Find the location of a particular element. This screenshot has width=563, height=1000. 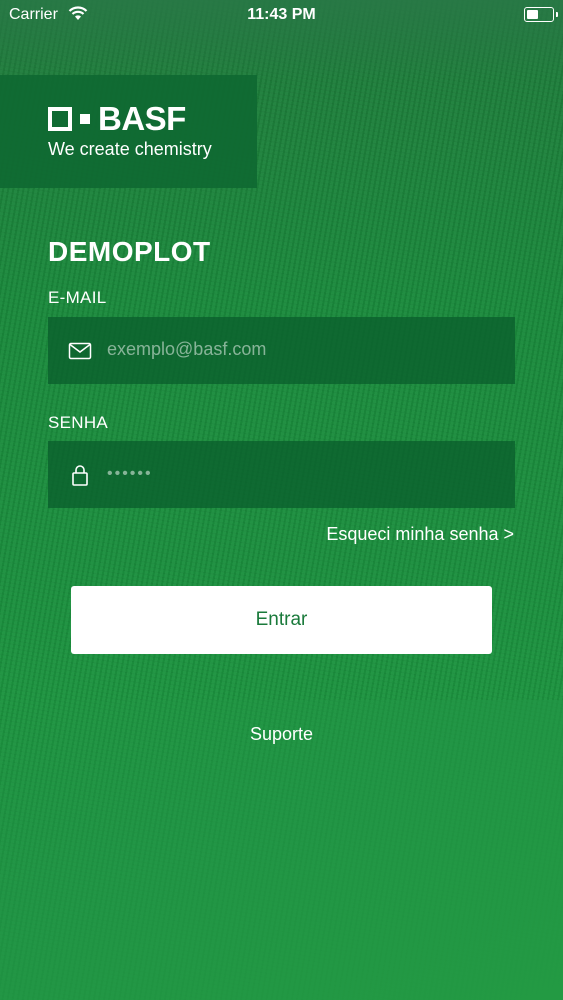

logo-dot-icon is located at coordinates (85, 119).